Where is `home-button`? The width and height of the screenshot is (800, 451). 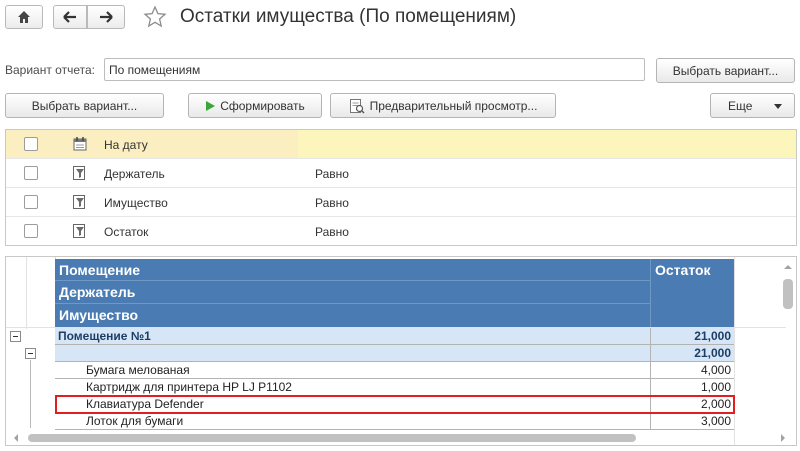 home-button is located at coordinates (24, 17).